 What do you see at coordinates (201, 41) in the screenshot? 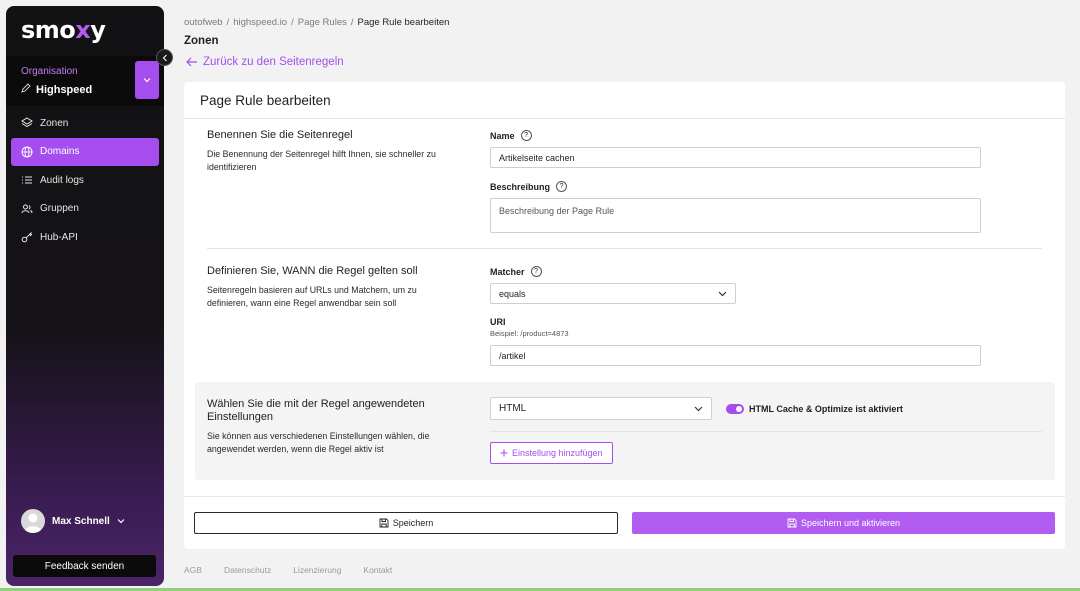
I see `page-title: Zonen` at bounding box center [201, 41].